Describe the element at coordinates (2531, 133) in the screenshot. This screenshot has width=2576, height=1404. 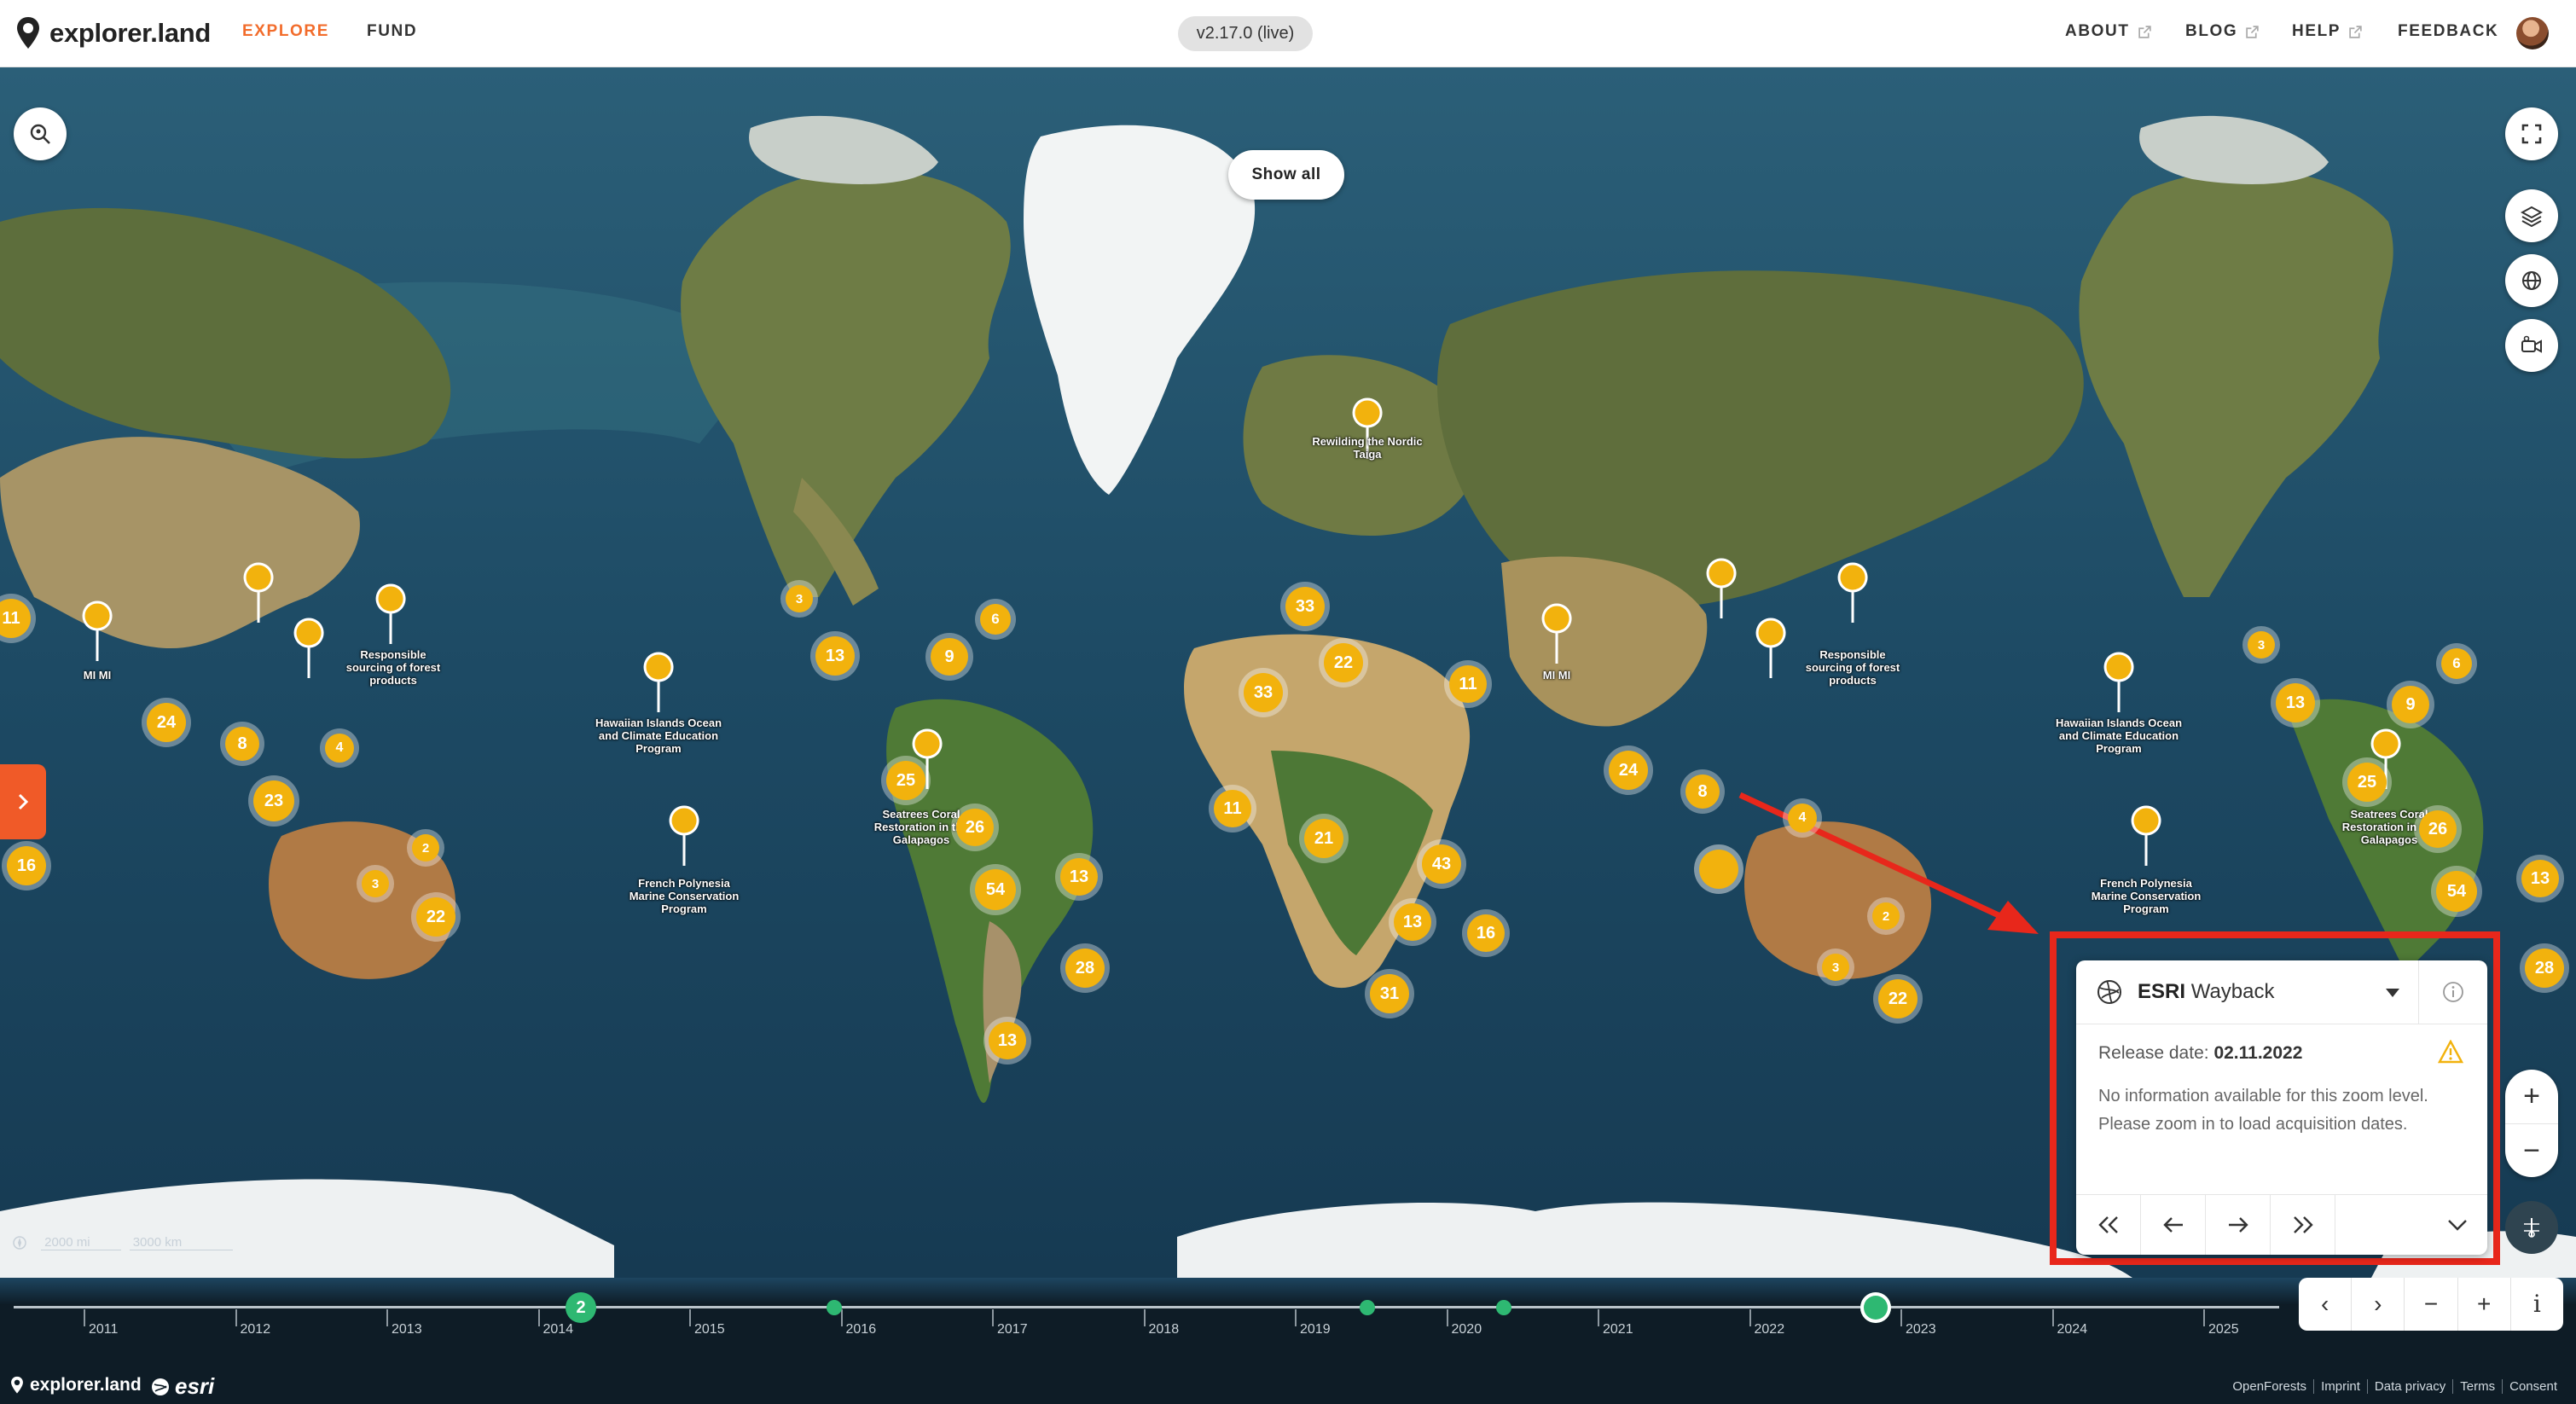
I see `fullscreen-button` at that location.